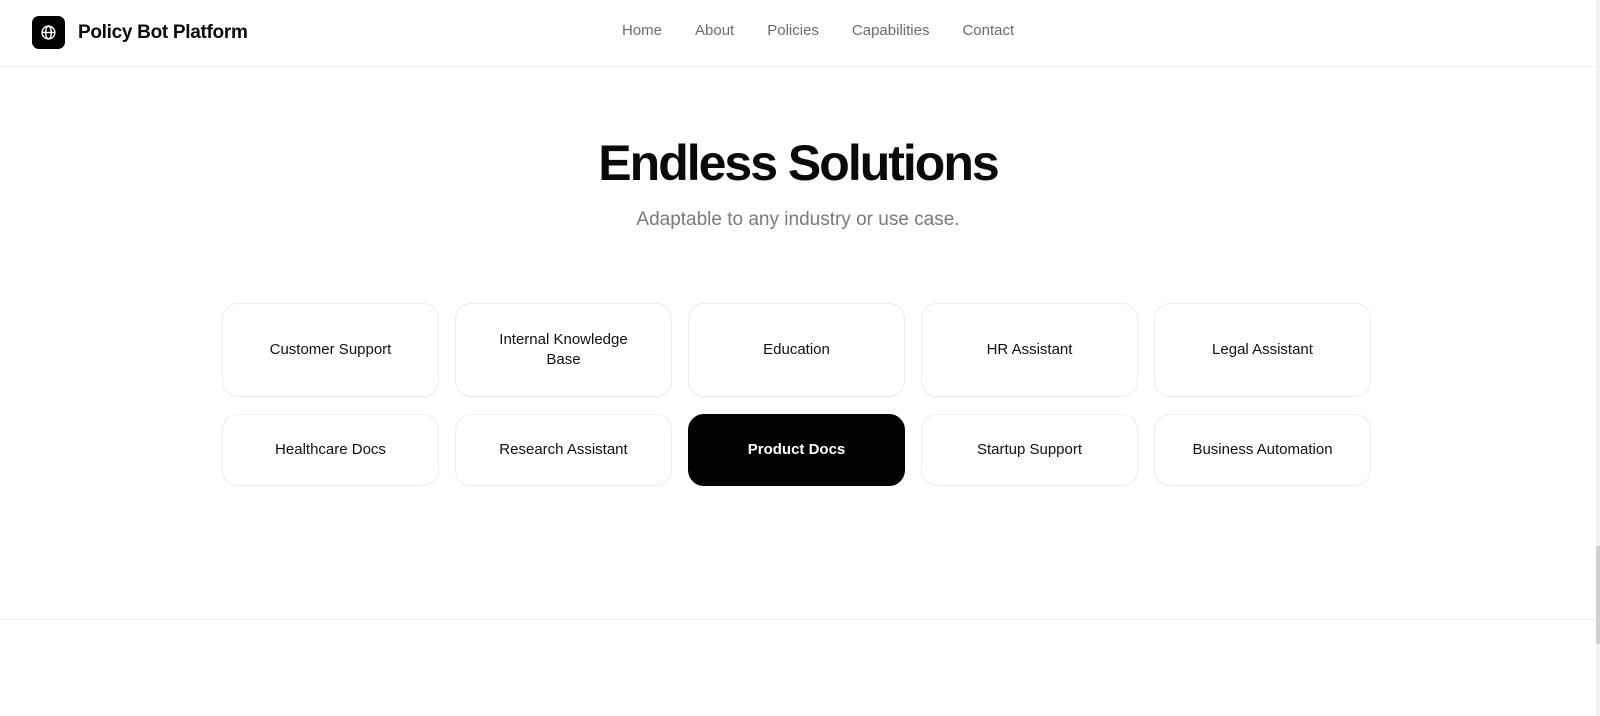 This screenshot has width=1600, height=716. What do you see at coordinates (563, 450) in the screenshot?
I see `solution-card-research-assistant: Research Assistant` at bounding box center [563, 450].